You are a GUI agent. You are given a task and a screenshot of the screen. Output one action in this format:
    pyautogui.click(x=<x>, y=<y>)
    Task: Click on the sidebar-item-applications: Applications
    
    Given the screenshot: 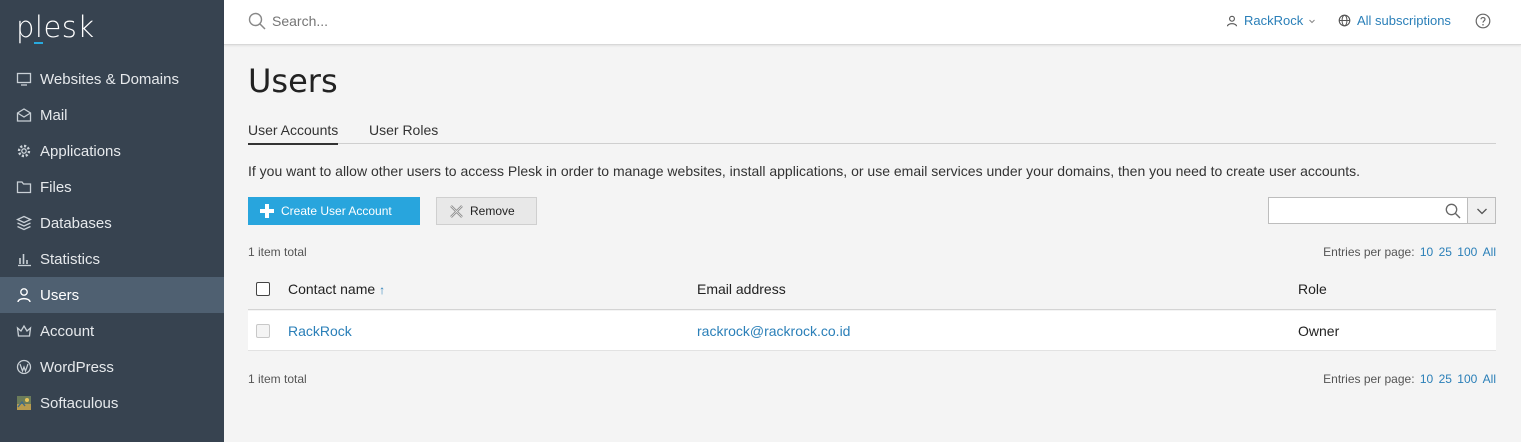 What is the action you would take?
    pyautogui.click(x=112, y=151)
    